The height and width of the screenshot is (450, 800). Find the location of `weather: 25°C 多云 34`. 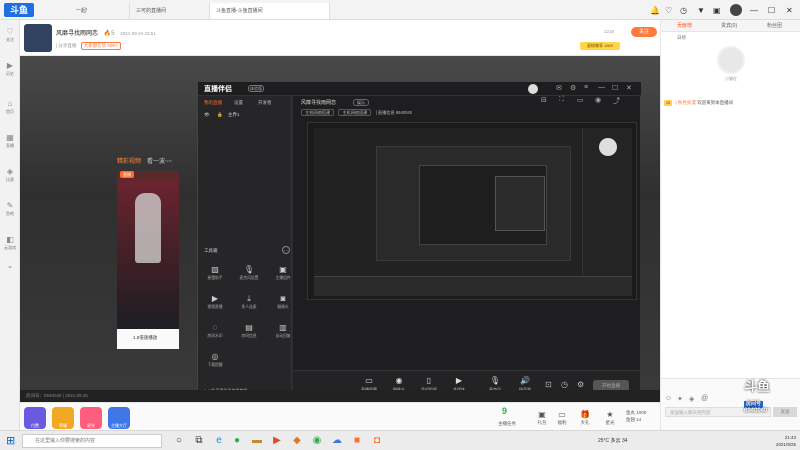

weather: 25°C 多云 34 is located at coordinates (613, 440).